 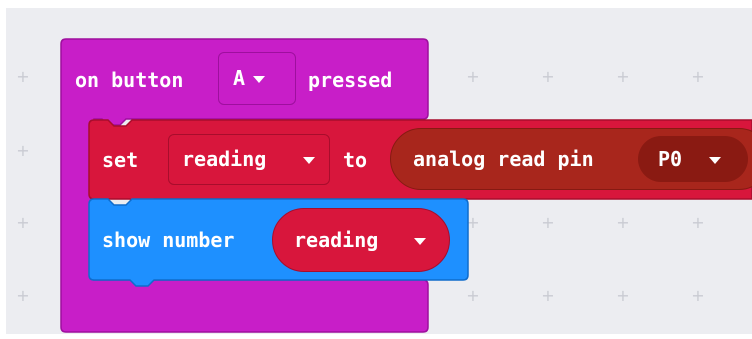 I want to click on set-keyword-label: set, so click(x=120, y=160).